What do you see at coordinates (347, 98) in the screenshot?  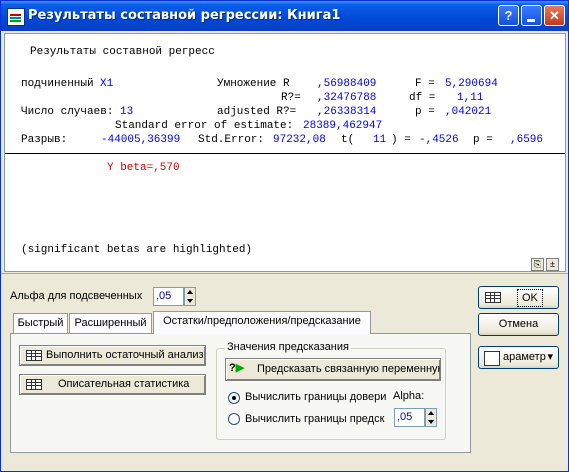 I see `r2-value: ,32476788` at bounding box center [347, 98].